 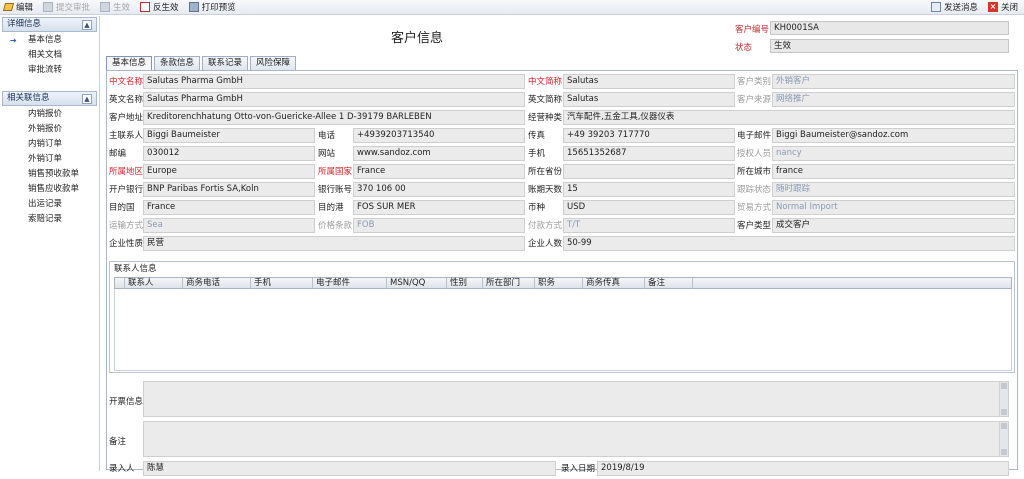 What do you see at coordinates (439, 225) in the screenshot?
I see `price-field: FOB` at bounding box center [439, 225].